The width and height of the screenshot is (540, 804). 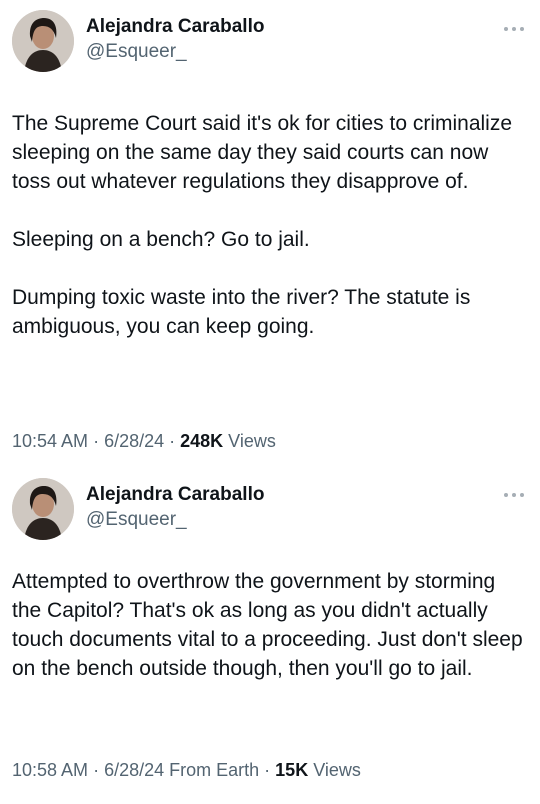 I want to click on tweet-meta: 10:54 AM · 6/28/24 · 248K Views, so click(x=144, y=441).